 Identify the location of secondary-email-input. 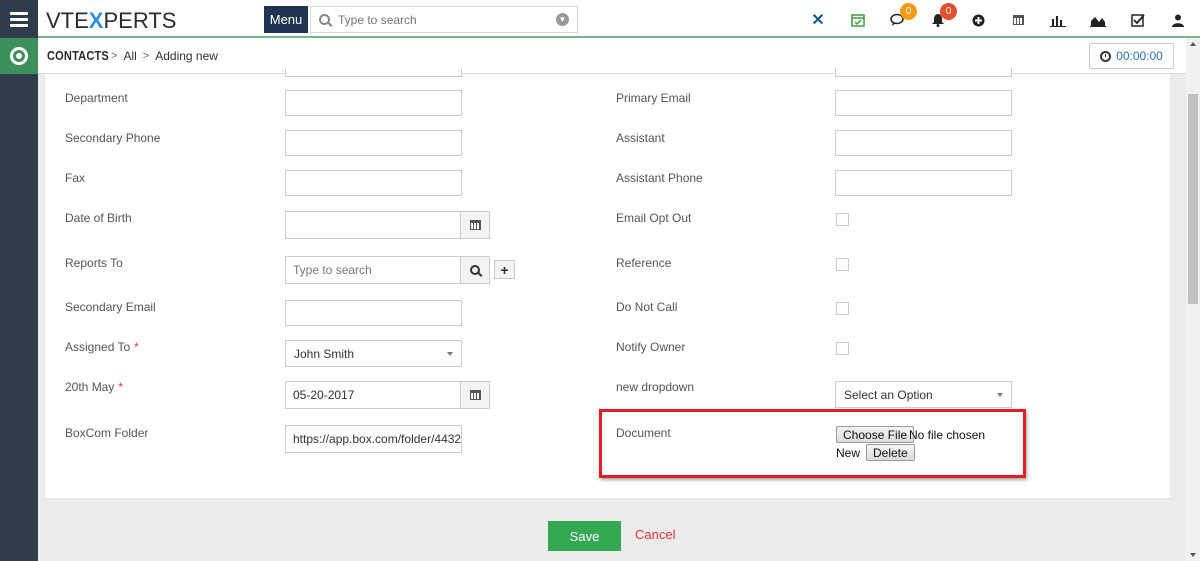
(373, 313).